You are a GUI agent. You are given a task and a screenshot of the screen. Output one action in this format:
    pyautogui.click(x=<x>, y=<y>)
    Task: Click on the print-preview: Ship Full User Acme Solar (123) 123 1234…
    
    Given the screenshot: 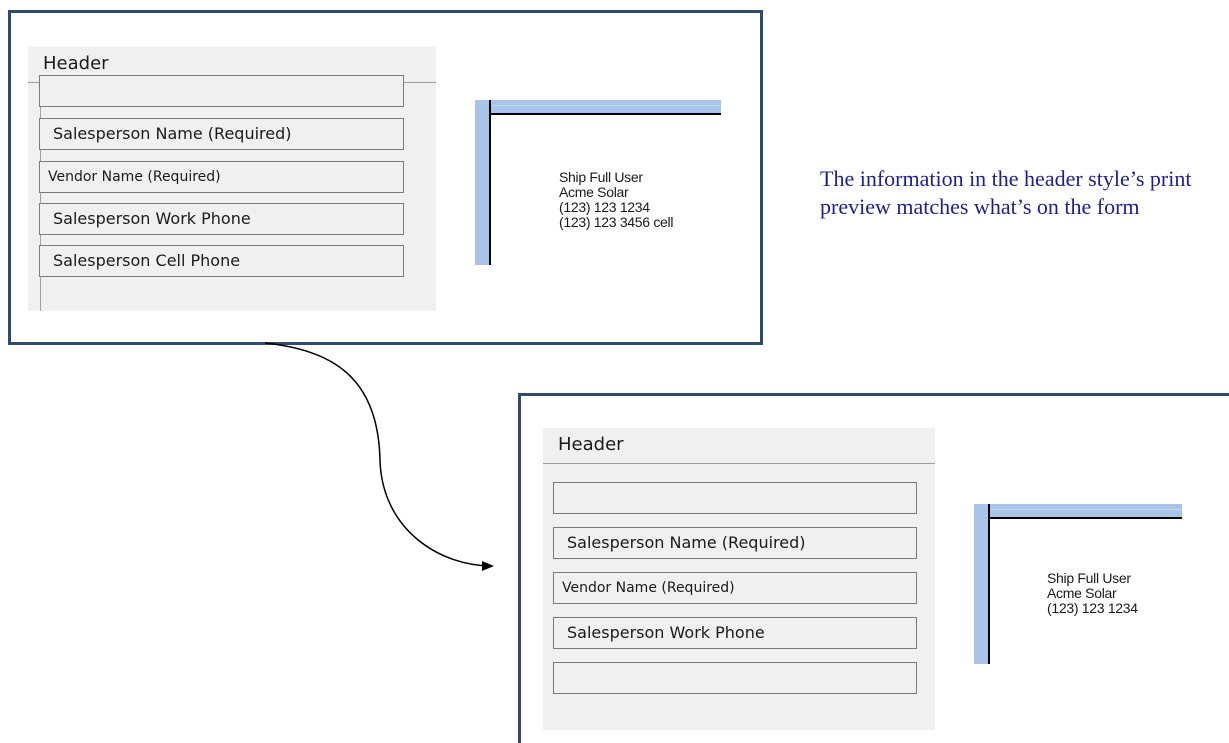 What is the action you would take?
    pyautogui.click(x=598, y=182)
    